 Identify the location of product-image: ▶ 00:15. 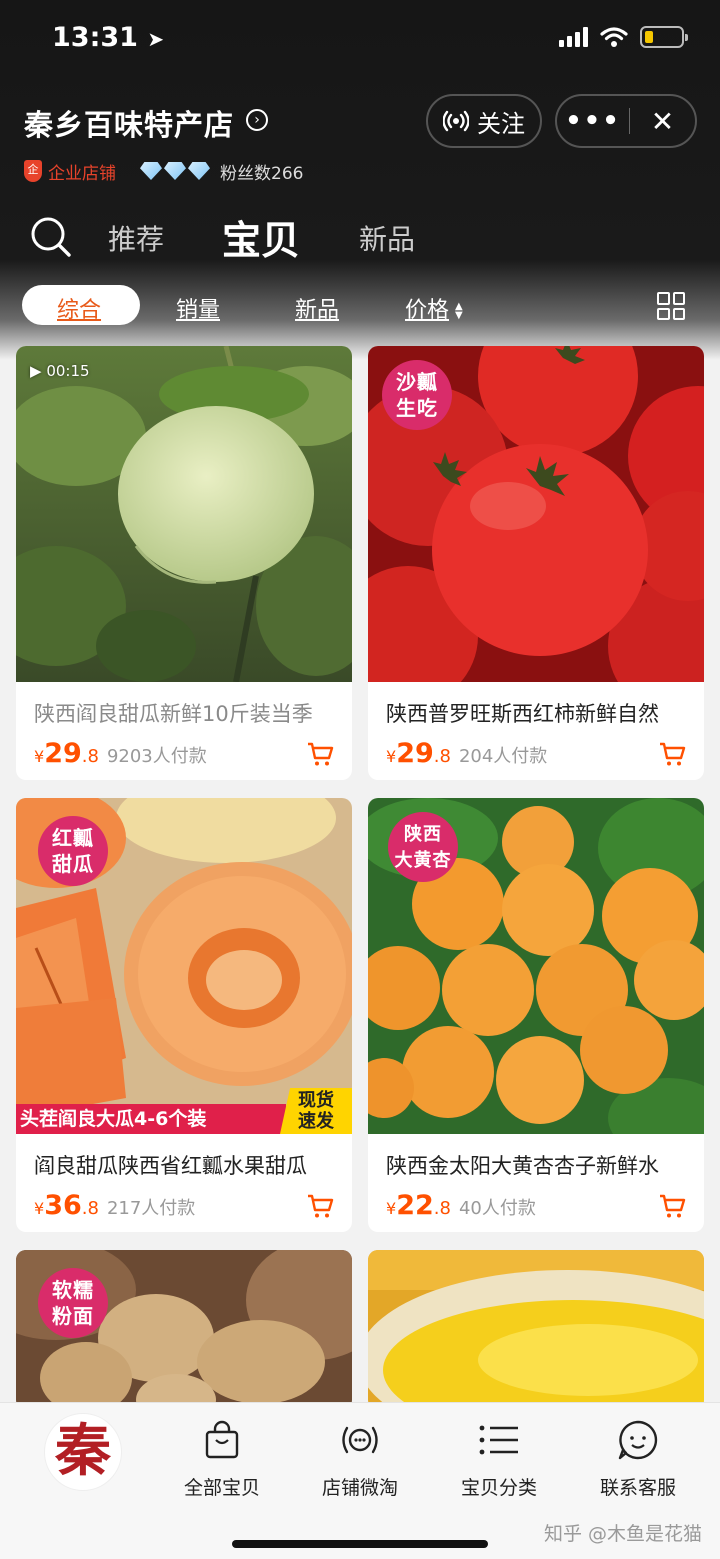
(184, 514).